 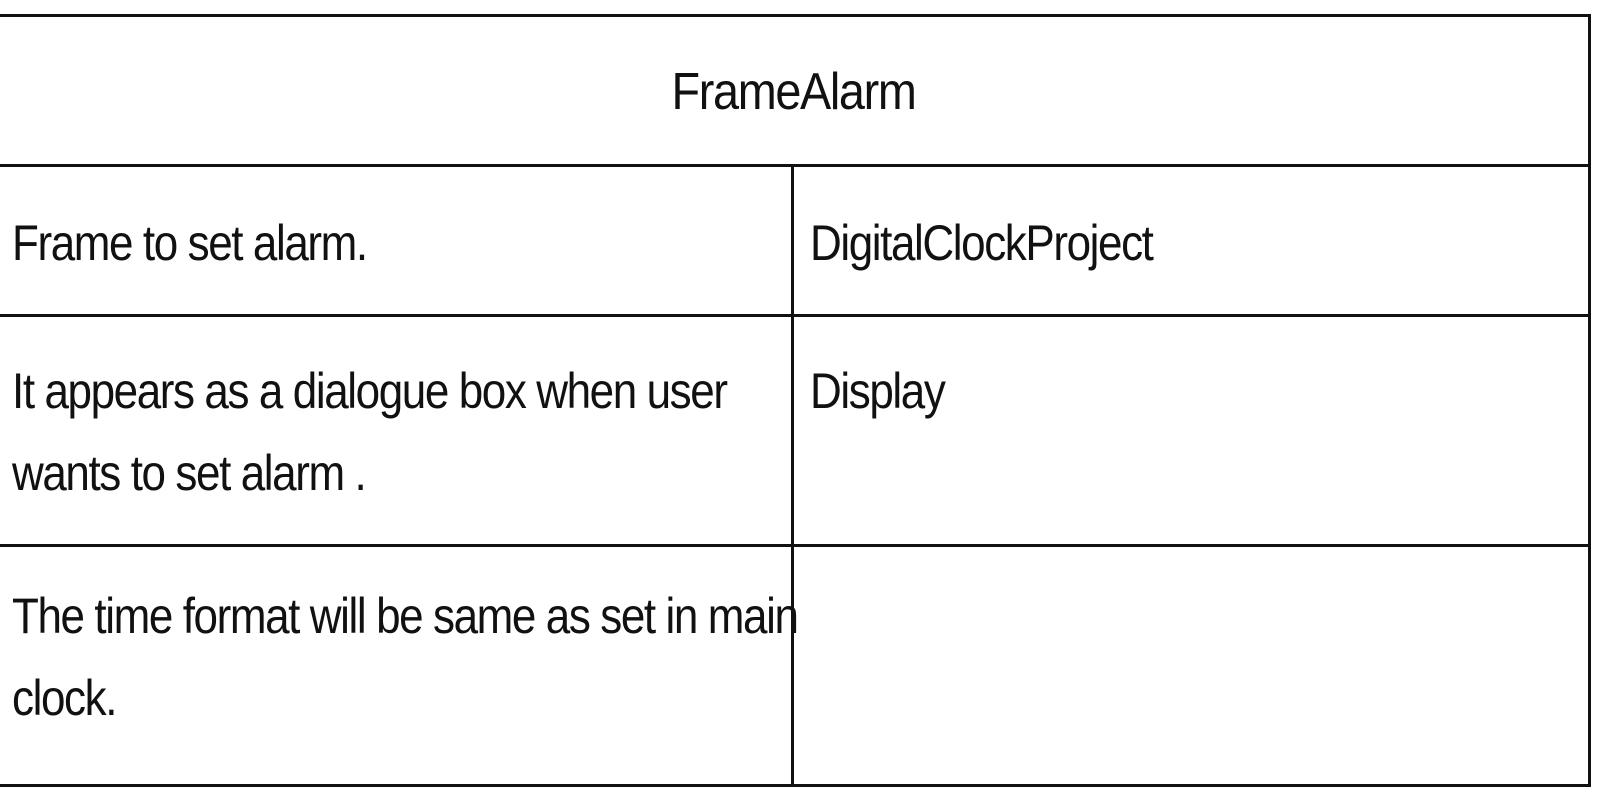 What do you see at coordinates (64, 698) in the screenshot?
I see `responsibility-3-line-2: clock.` at bounding box center [64, 698].